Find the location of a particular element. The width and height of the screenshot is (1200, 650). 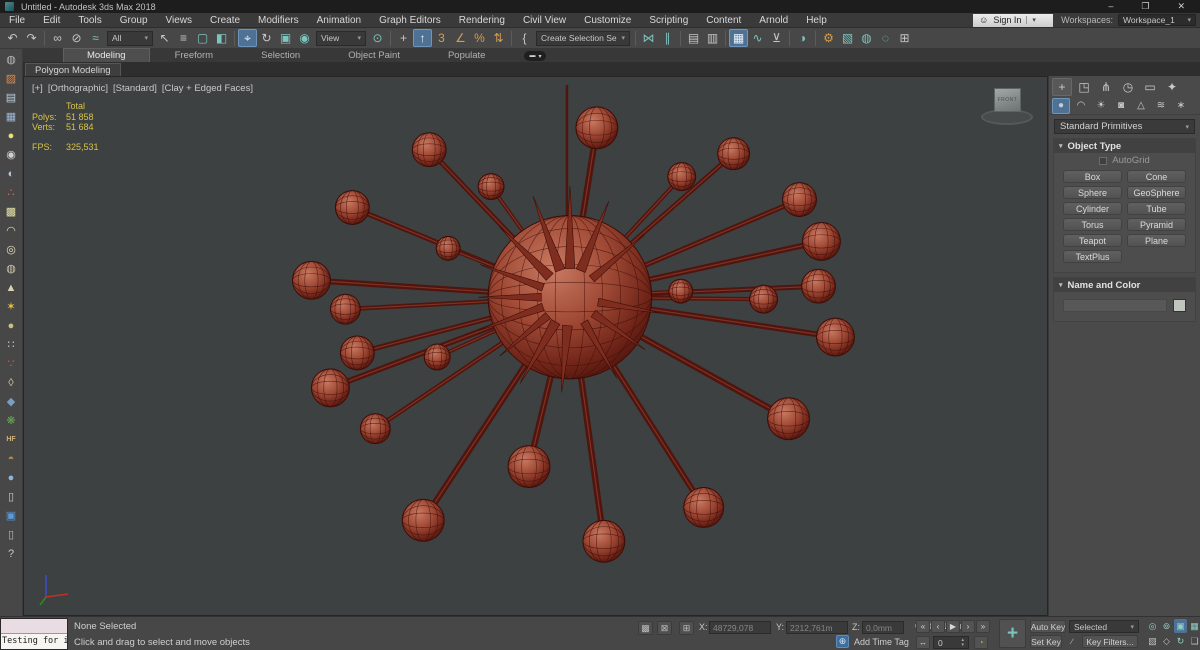

select-by-name-icon: ≡ is located at coordinates (183, 38).